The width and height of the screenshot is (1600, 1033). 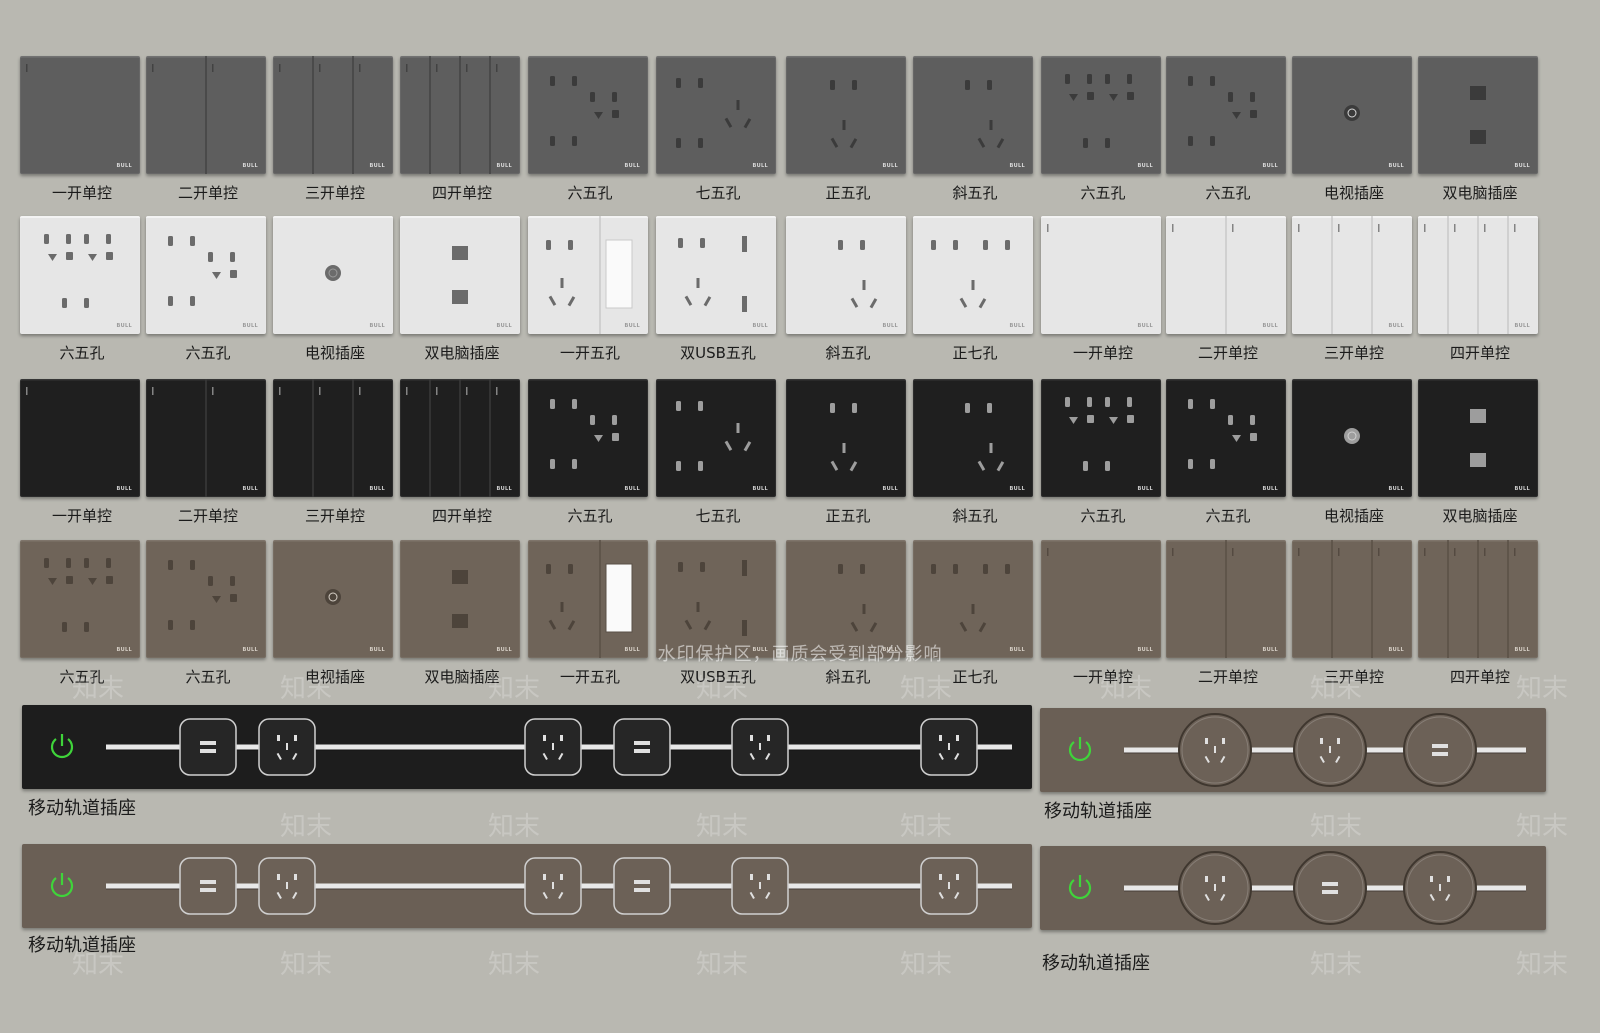 I want to click on product-tile: BULL 斜五孔, so click(x=975, y=452).